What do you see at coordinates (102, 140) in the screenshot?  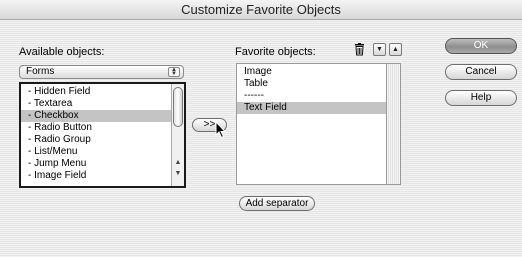 I see `list-item-radio-group: - Radio Group` at bounding box center [102, 140].